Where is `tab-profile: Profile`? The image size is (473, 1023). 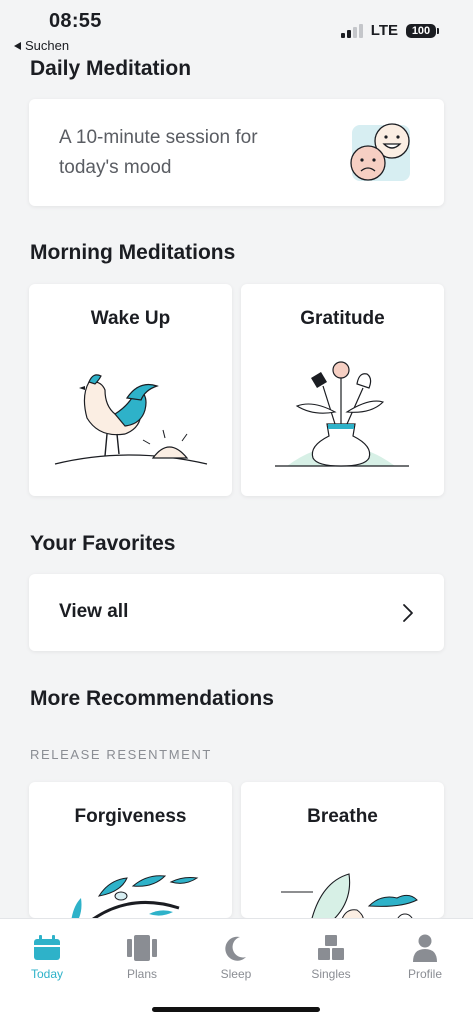
tab-profile: Profile is located at coordinates (425, 957).